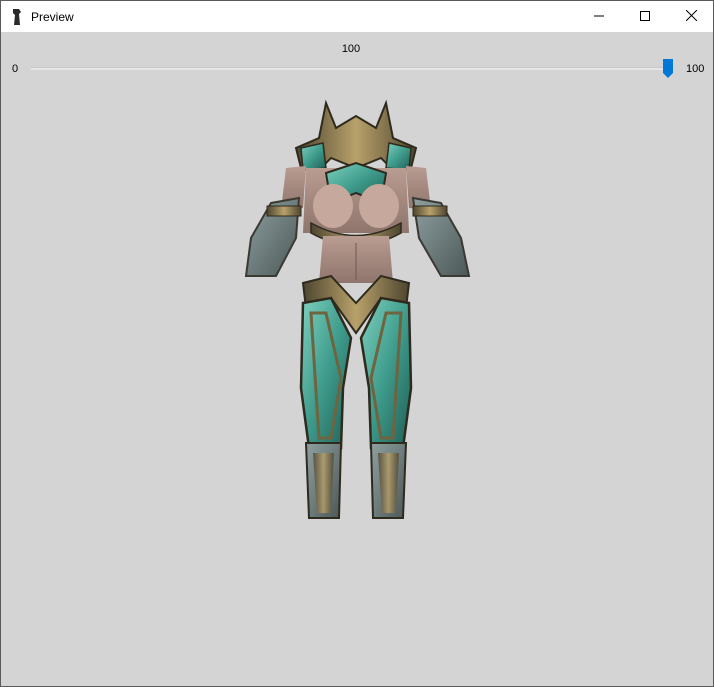 The height and width of the screenshot is (687, 714). I want to click on slider-thumb, so click(668, 69).